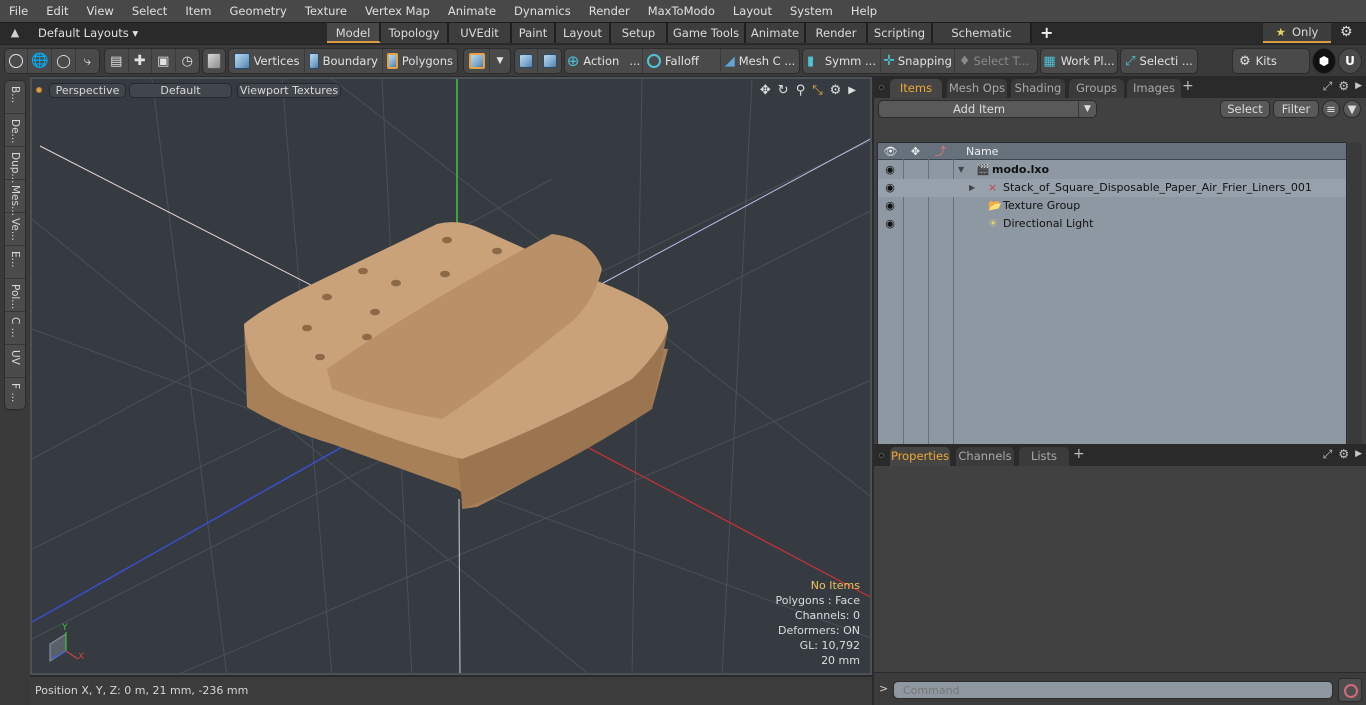 The image size is (1366, 705). I want to click on cross-button: ✚, so click(141, 61).